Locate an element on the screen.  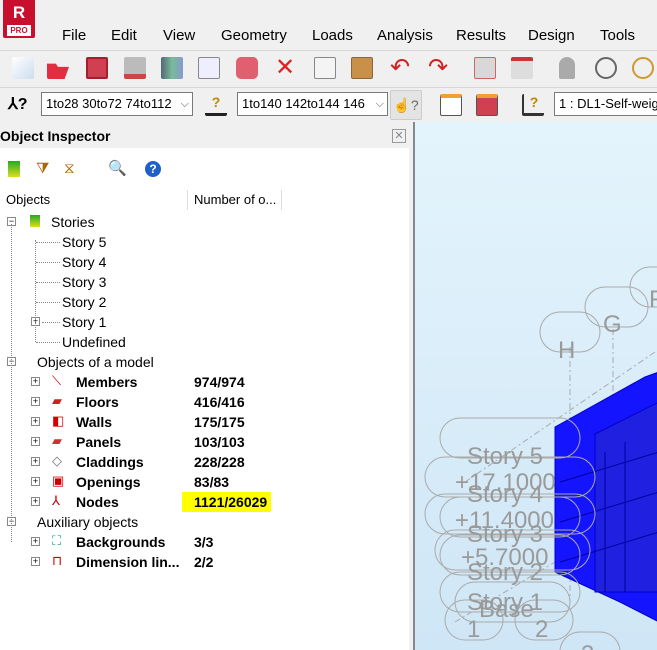
story-label-5: Story 5 is located at coordinates (505, 456).